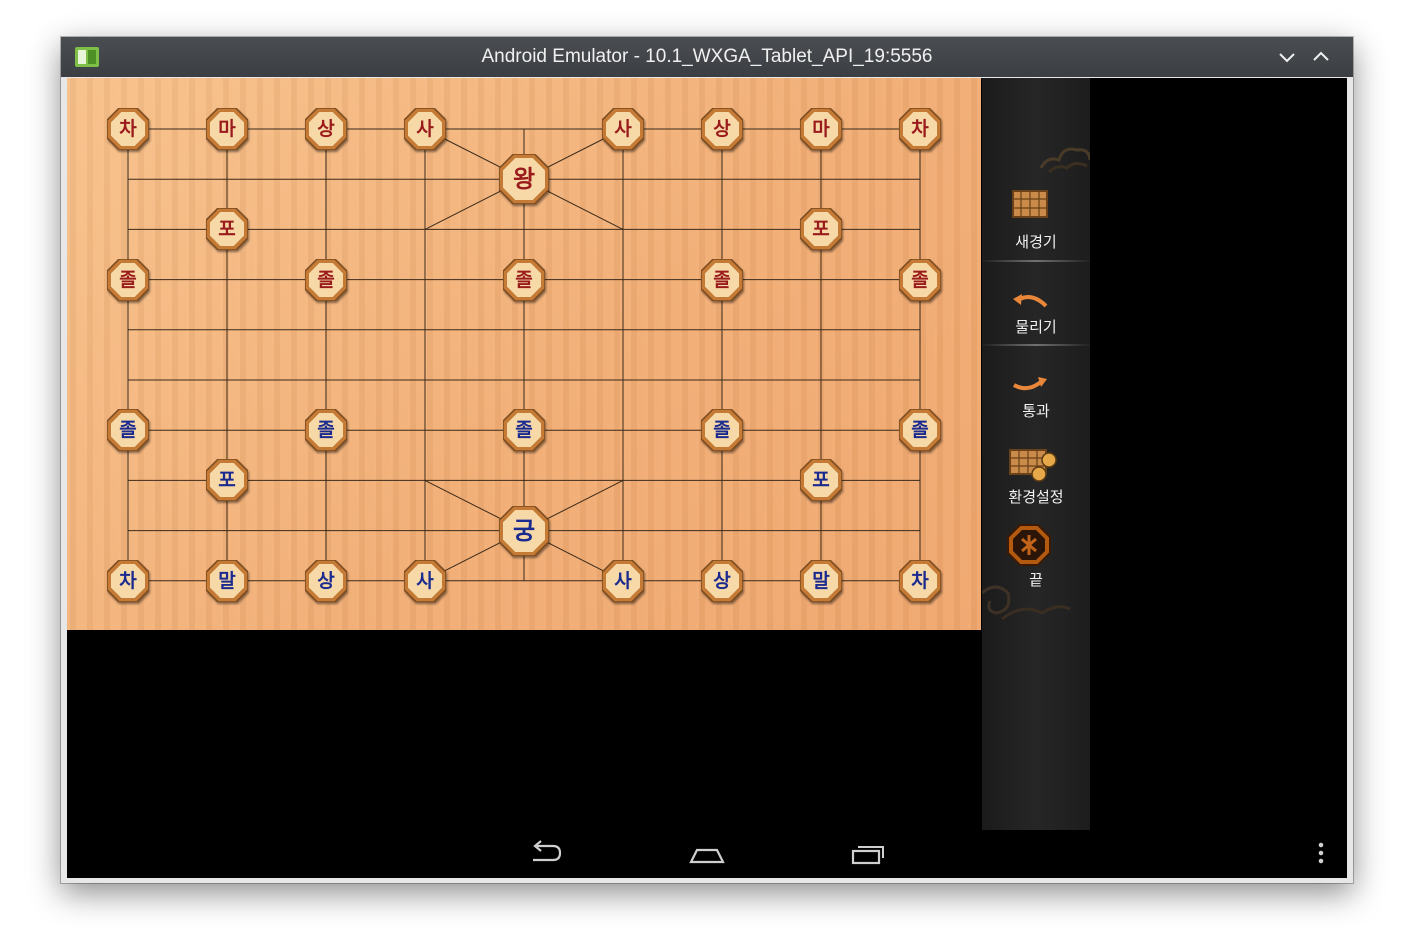 The image size is (1414, 945). Describe the element at coordinates (1033, 465) in the screenshot. I see `settings-board-icon` at that location.